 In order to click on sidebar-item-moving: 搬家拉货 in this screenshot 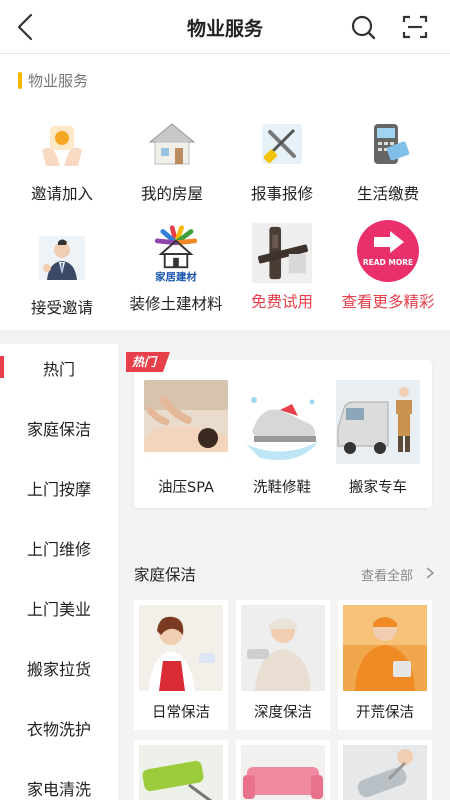, I will do `click(59, 668)`.